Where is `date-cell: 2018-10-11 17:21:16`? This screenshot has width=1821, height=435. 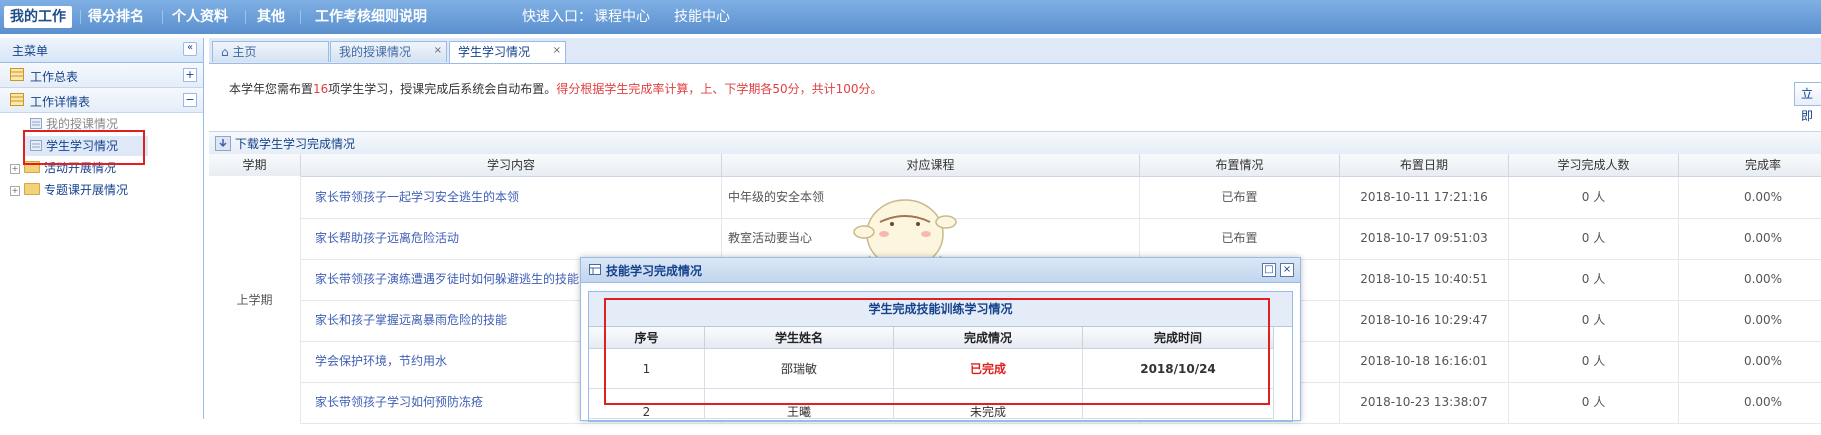
date-cell: 2018-10-11 17:21:16 is located at coordinates (1424, 197).